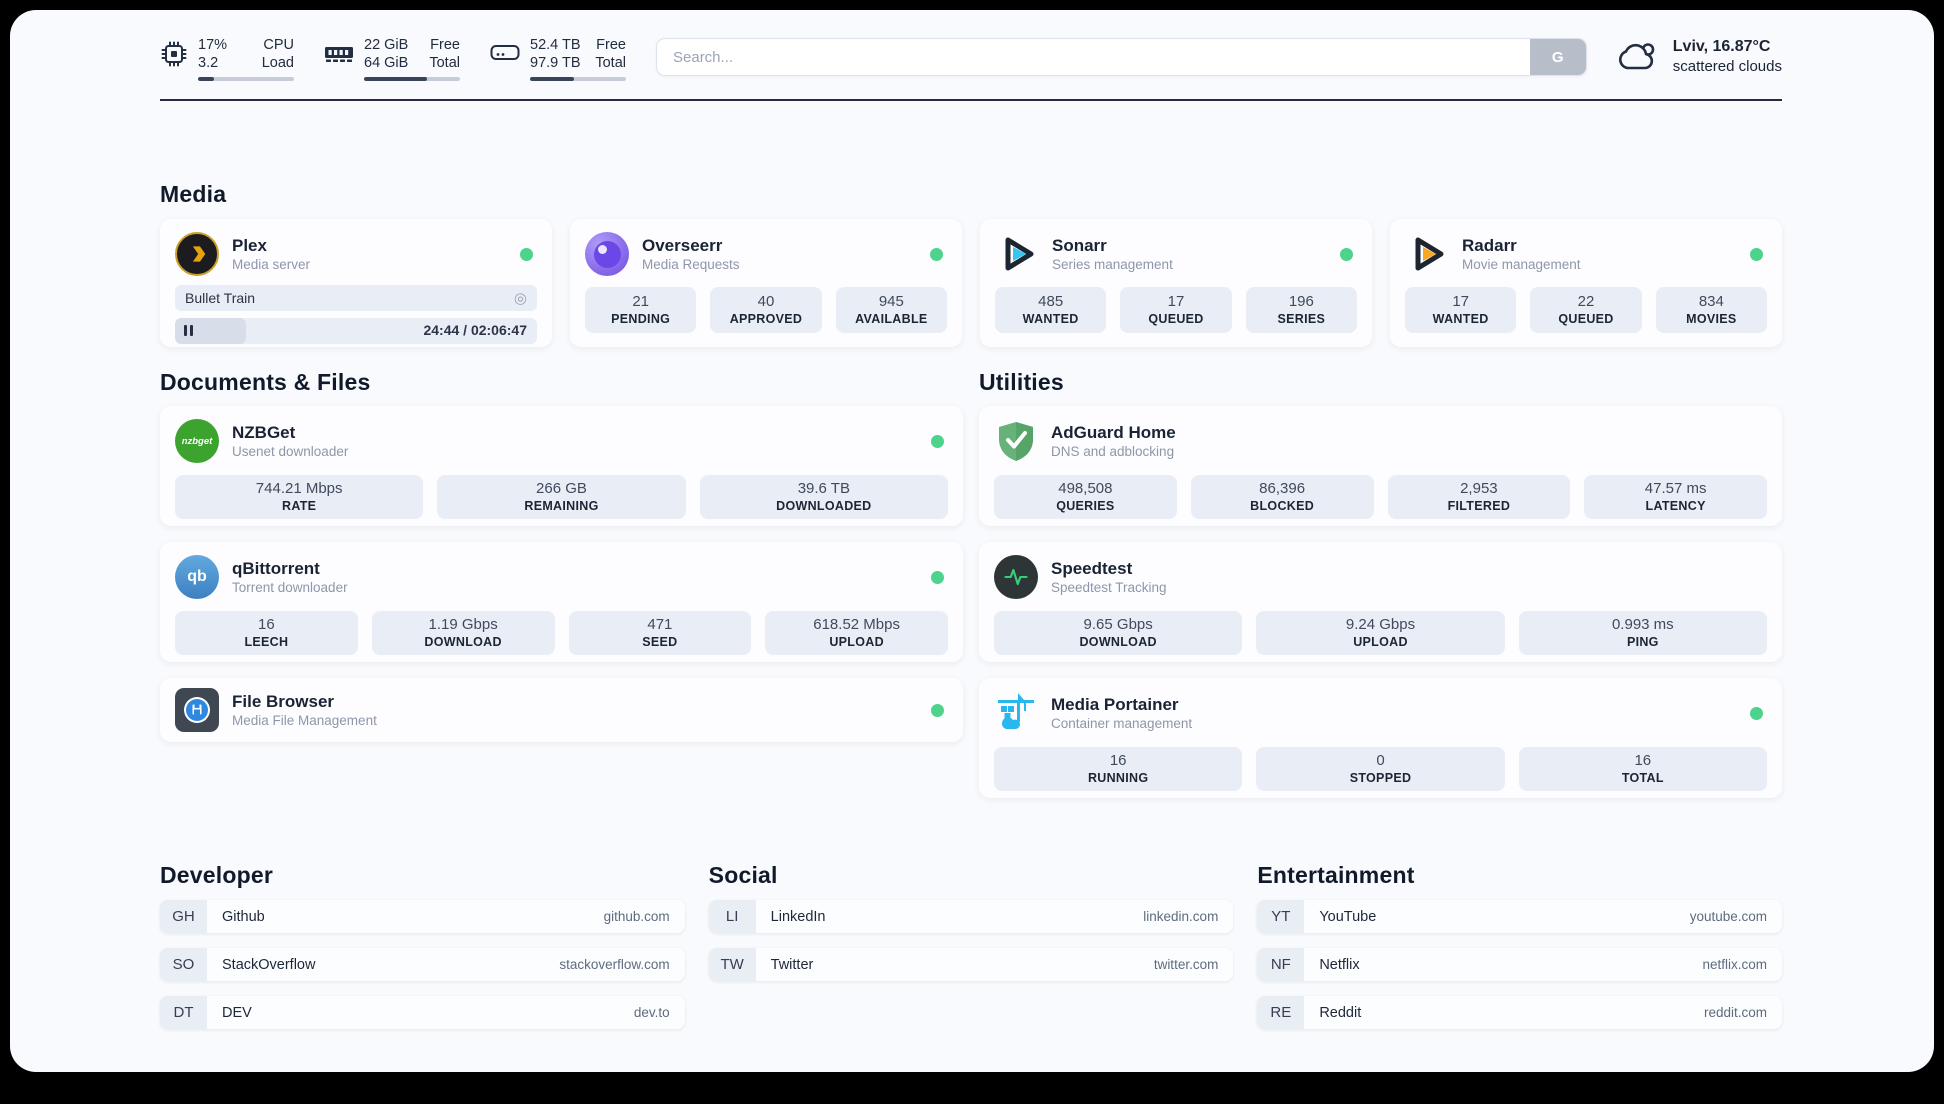  What do you see at coordinates (197, 254) in the screenshot?
I see `plex-icon` at bounding box center [197, 254].